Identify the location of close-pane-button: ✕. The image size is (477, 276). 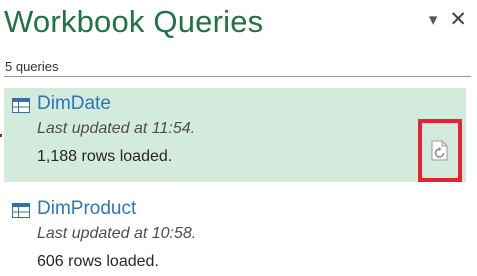
(458, 19).